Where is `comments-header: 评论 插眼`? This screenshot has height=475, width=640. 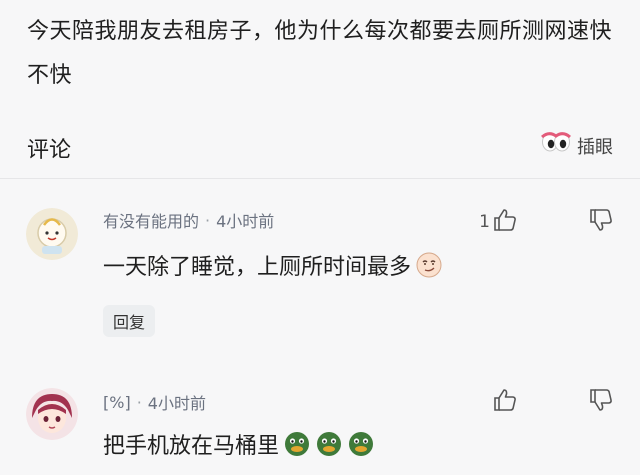 comments-header: 评论 插眼 is located at coordinates (320, 149).